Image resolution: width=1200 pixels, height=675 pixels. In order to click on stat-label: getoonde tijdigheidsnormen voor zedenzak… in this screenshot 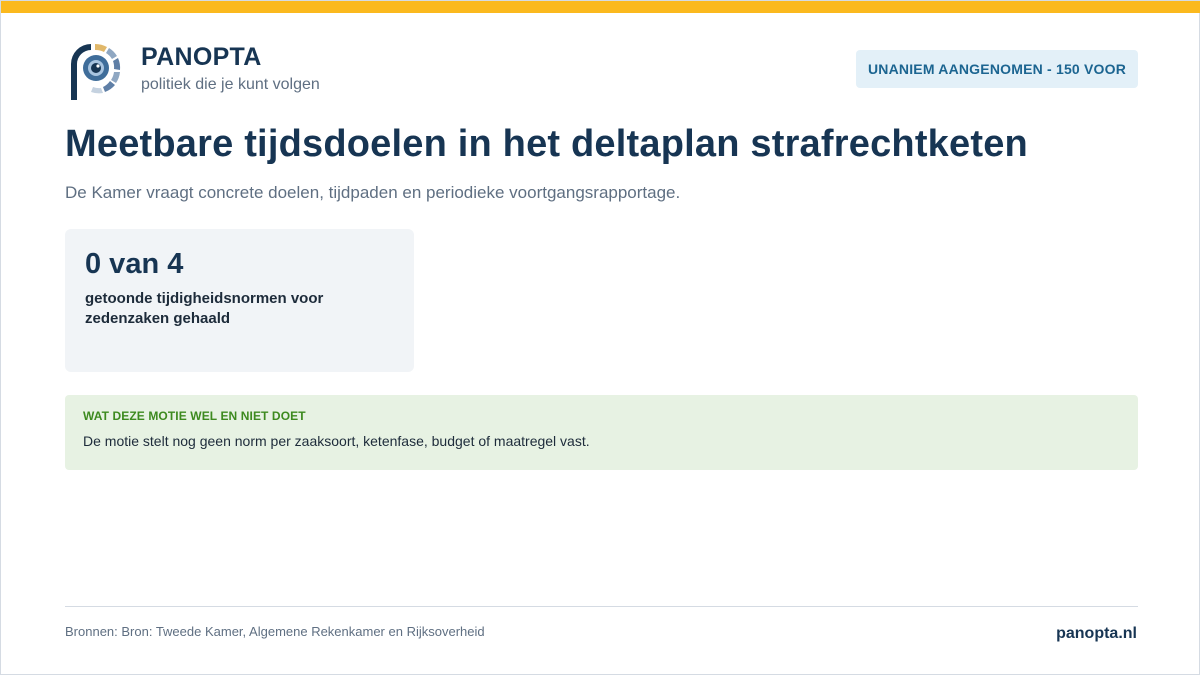, I will do `click(204, 308)`.